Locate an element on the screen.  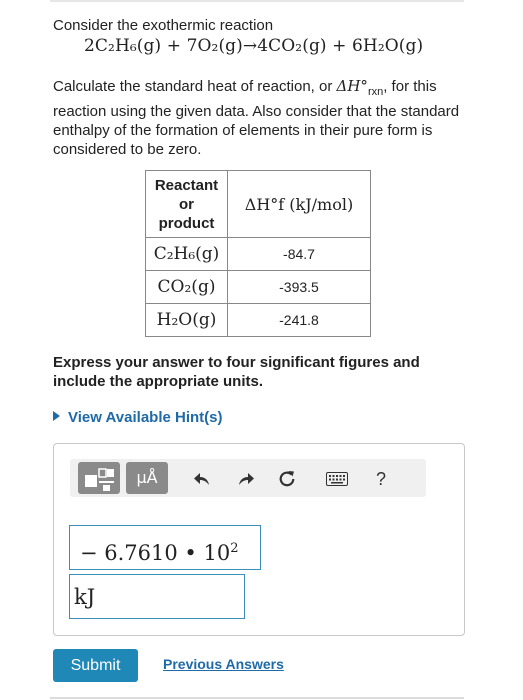
redo-button is located at coordinates (245, 479).